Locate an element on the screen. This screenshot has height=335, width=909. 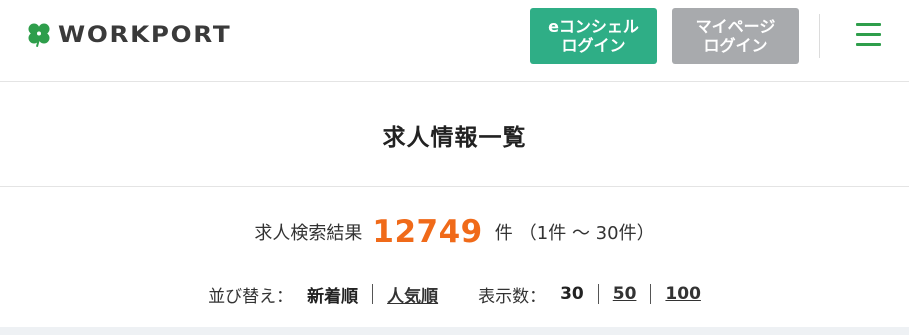
workport-logo: WORKPORT is located at coordinates (128, 35).